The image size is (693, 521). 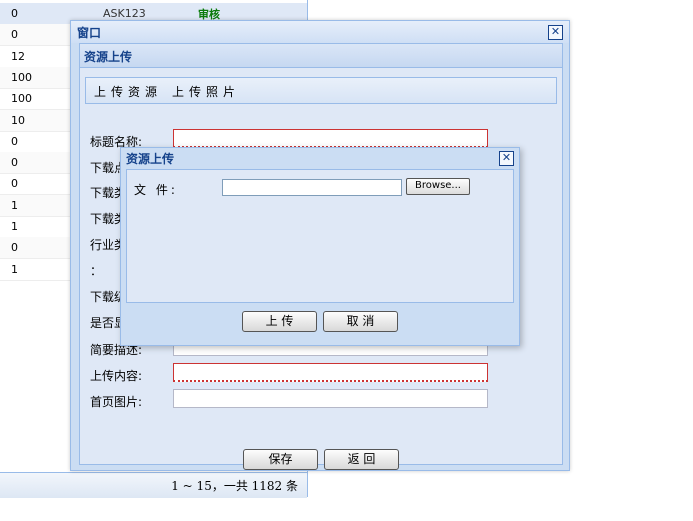 I want to click on grid-pager: 1 ~ 15，一共 1182 条, so click(x=153, y=485).